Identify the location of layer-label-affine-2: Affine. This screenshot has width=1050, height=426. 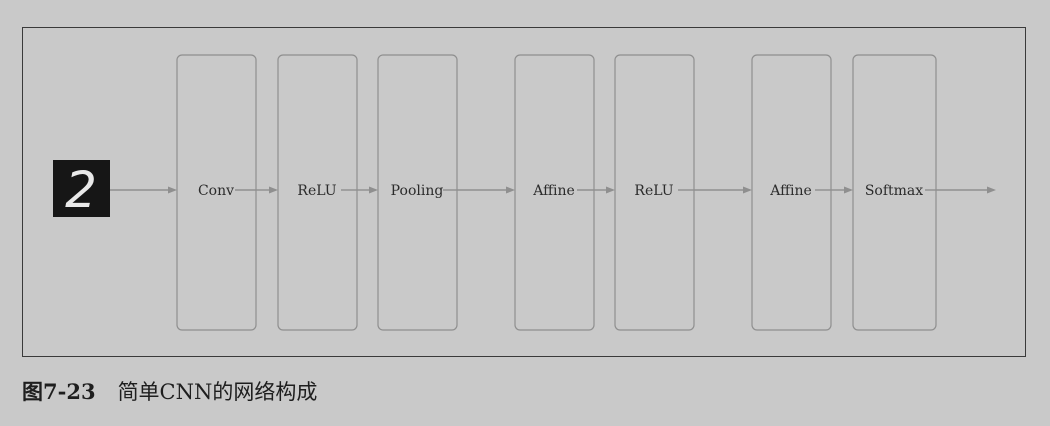
(790, 191).